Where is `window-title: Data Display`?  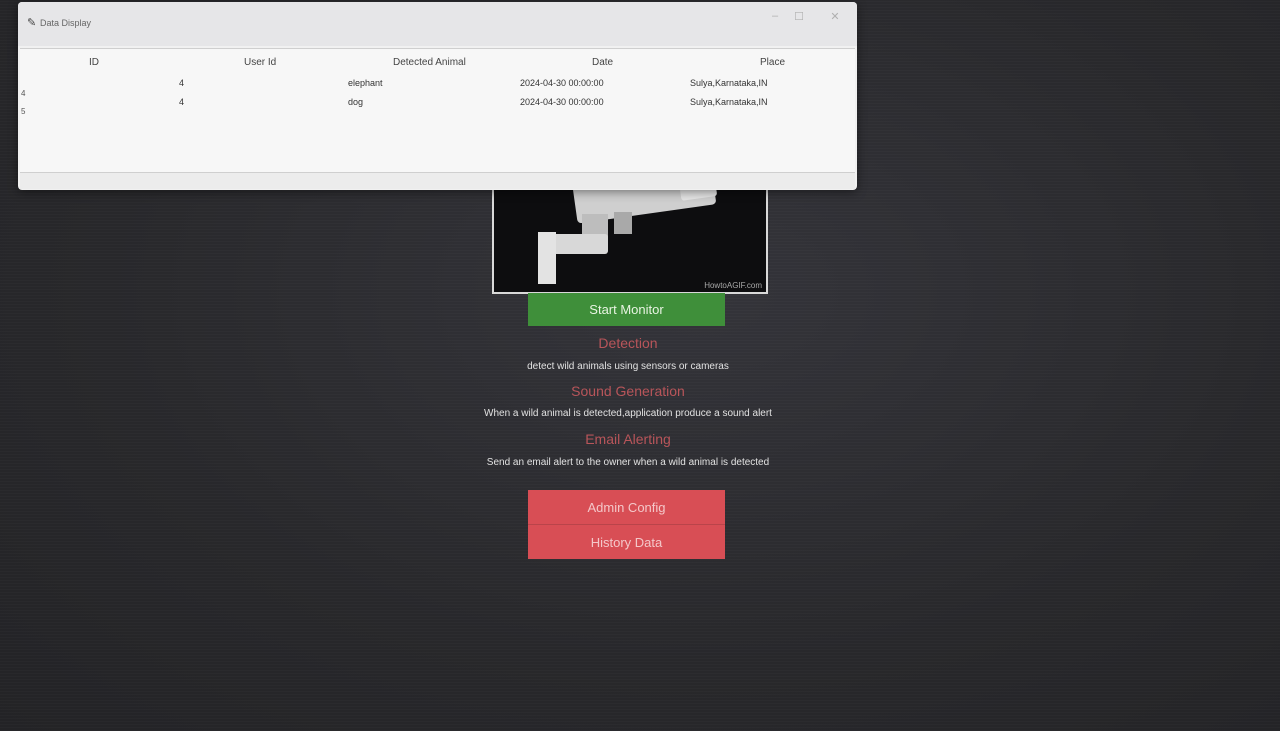 window-title: Data Display is located at coordinates (66, 23).